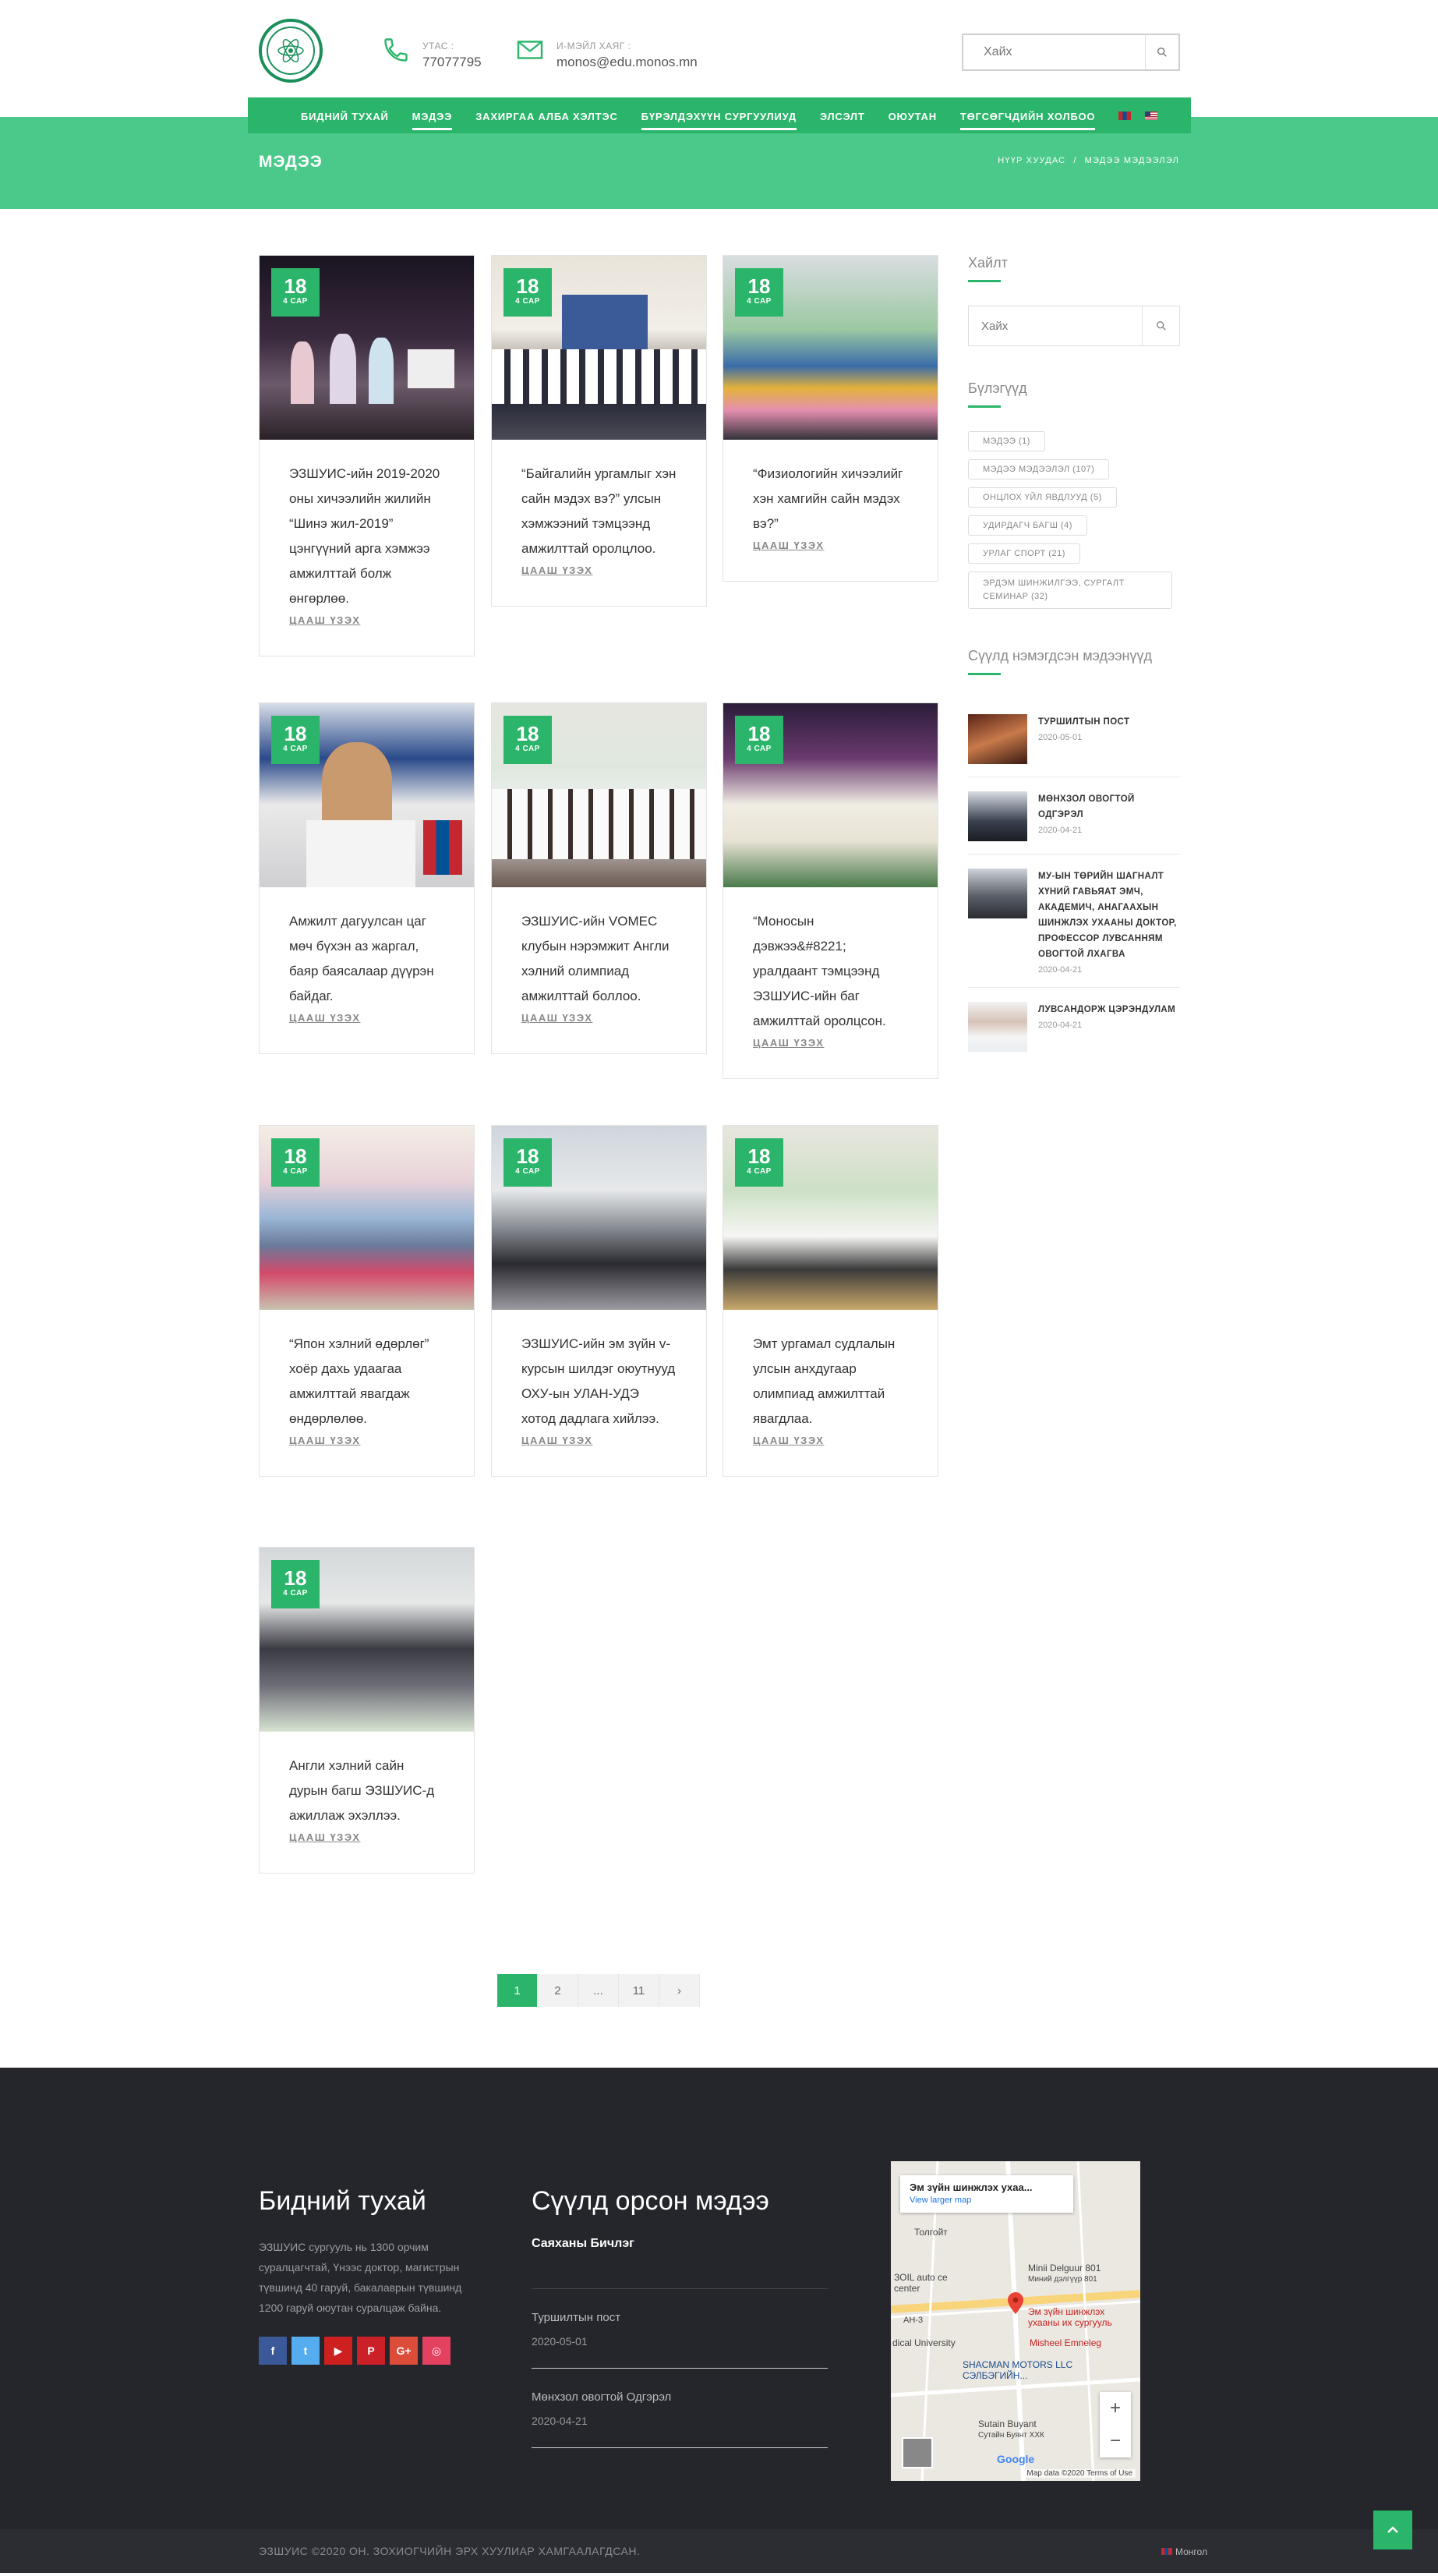 The height and width of the screenshot is (2576, 1438). I want to click on zoom-out-button: −, so click(1115, 2441).